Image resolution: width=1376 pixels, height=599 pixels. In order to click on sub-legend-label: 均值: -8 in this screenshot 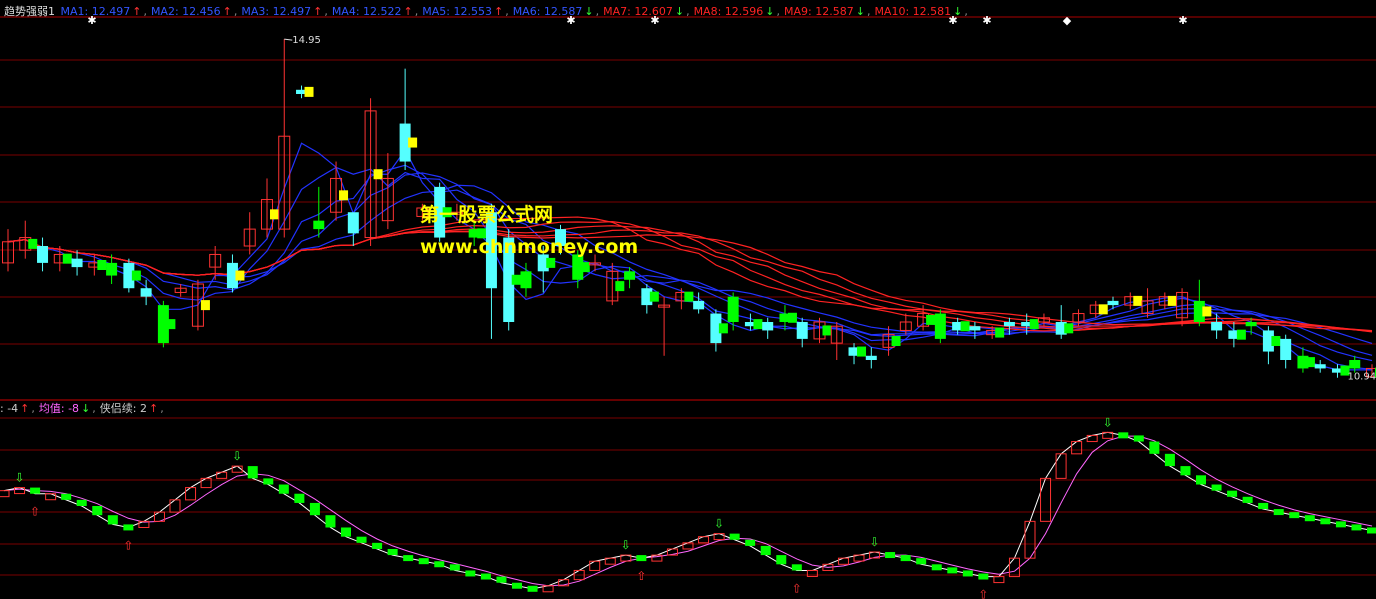, I will do `click(59, 408)`.